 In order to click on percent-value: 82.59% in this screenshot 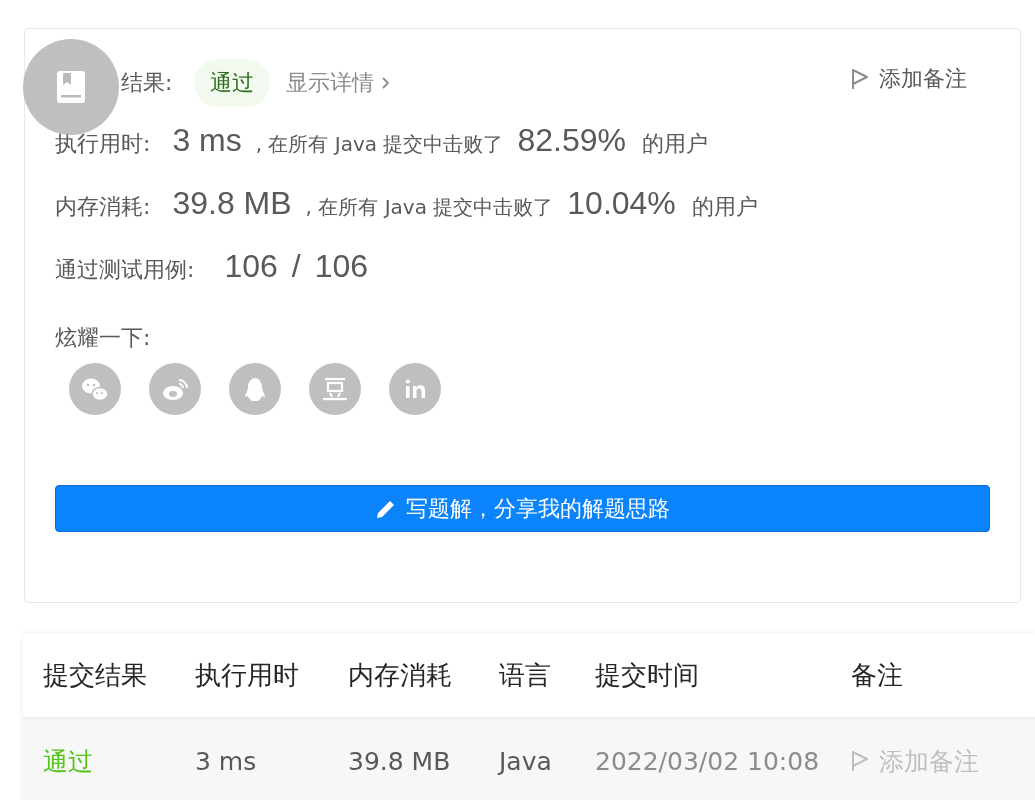, I will do `click(571, 140)`.